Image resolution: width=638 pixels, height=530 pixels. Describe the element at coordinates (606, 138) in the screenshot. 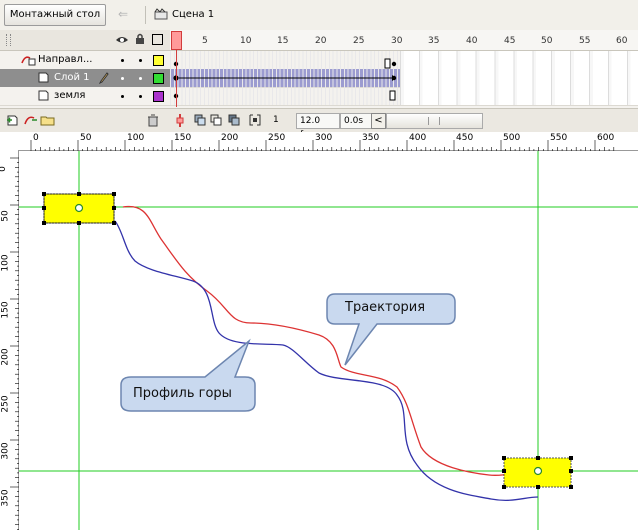

I see `ruler-label: 600` at that location.